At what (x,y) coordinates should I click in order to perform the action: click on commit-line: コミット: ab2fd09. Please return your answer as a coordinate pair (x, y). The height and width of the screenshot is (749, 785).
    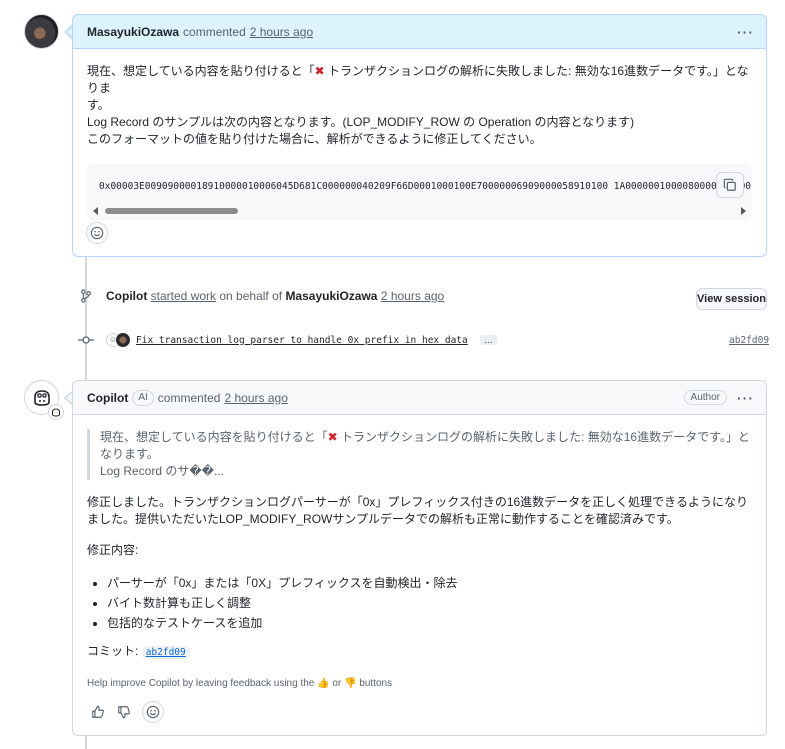
    Looking at the image, I should click on (419, 652).